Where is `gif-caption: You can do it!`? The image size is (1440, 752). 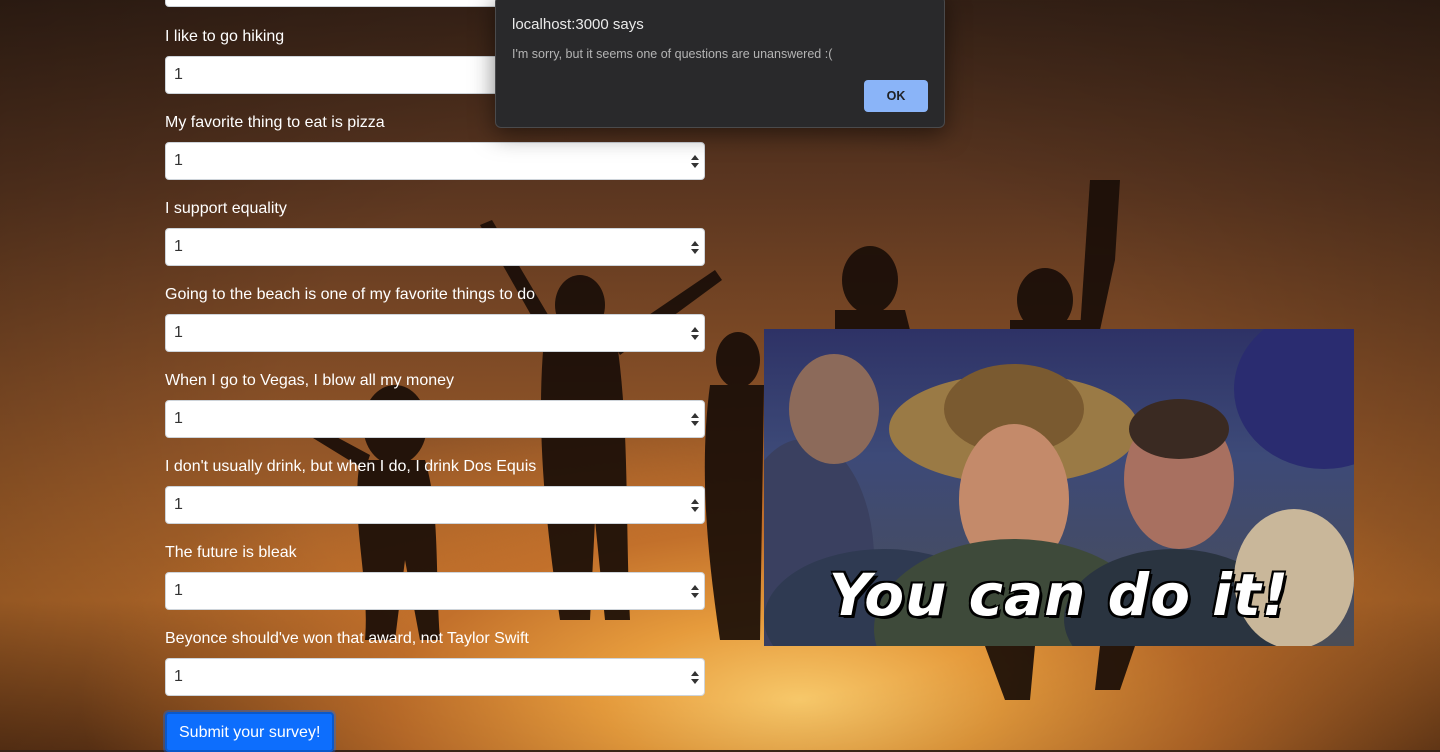 gif-caption: You can do it! is located at coordinates (1059, 595).